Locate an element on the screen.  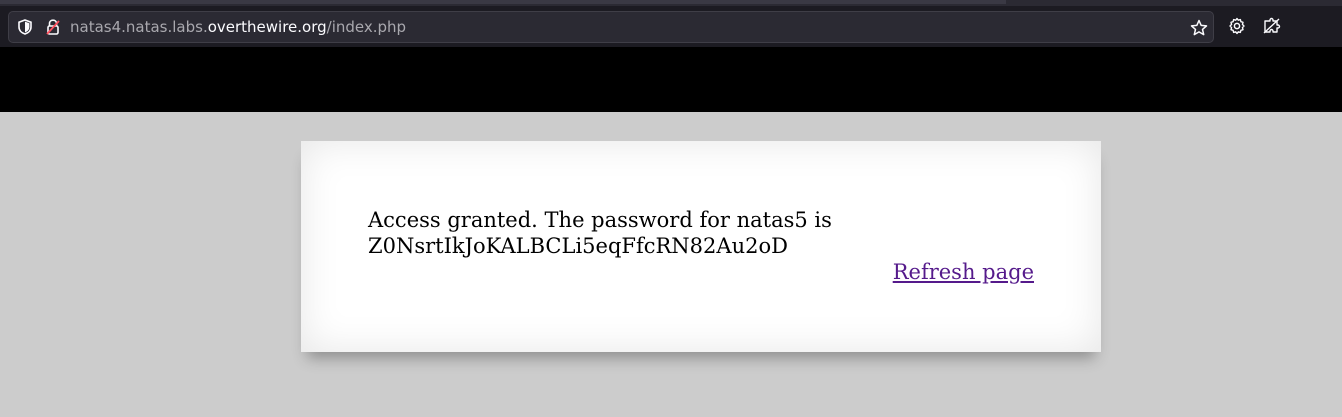
refresh-page-link: Refresh page is located at coordinates (963, 272).